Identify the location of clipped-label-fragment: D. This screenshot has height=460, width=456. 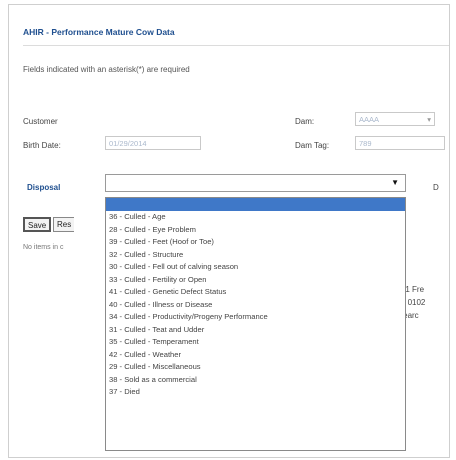
(436, 187).